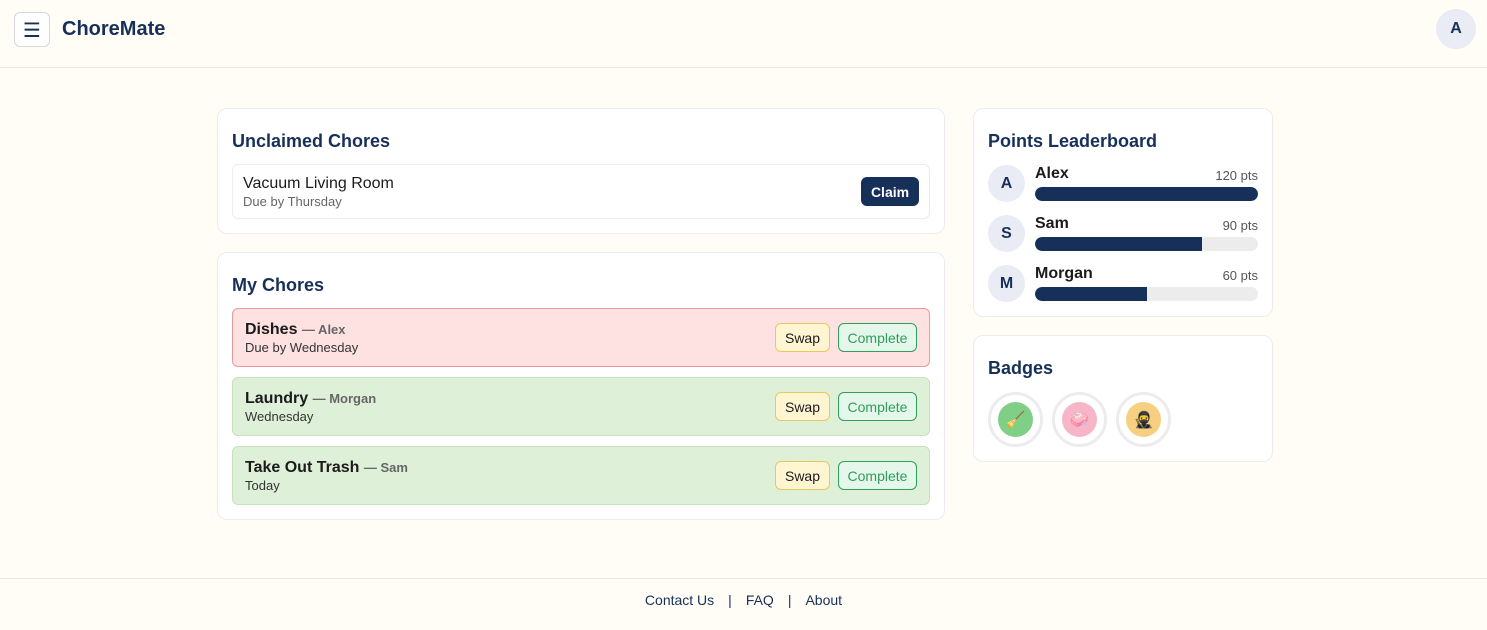 The height and width of the screenshot is (630, 1487). What do you see at coordinates (1240, 225) in the screenshot?
I see `leaderboard-points: 90 pts` at bounding box center [1240, 225].